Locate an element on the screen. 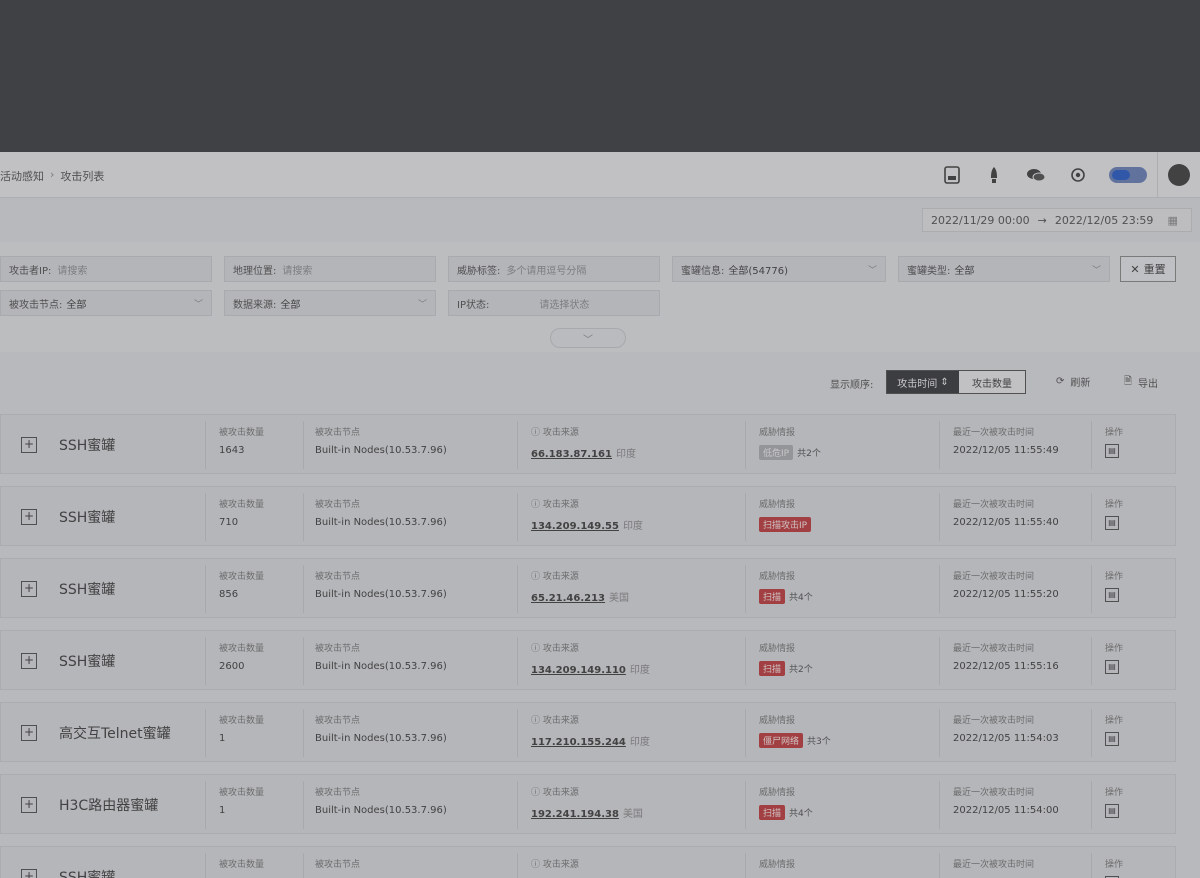 This screenshot has width=1200, height=878. sort-by-count-button: 攻击数量 is located at coordinates (992, 382).